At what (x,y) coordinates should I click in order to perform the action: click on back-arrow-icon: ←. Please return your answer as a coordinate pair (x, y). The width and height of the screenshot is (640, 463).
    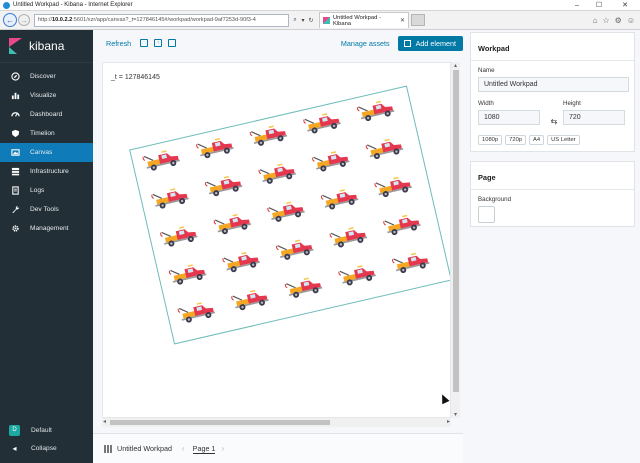
    Looking at the image, I should click on (10, 20).